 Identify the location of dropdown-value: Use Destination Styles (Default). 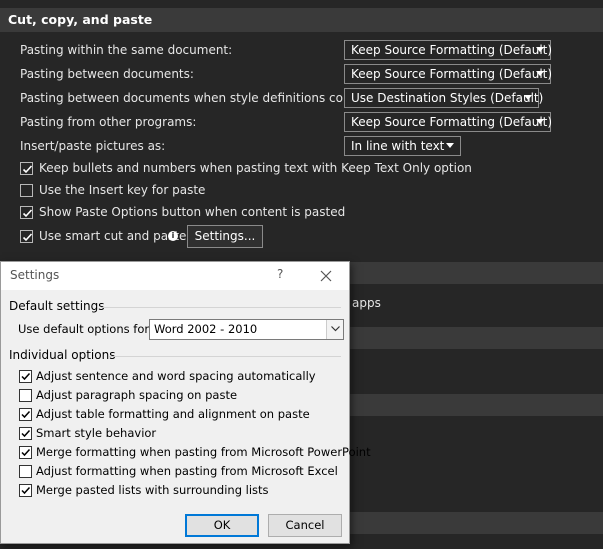
(447, 98).